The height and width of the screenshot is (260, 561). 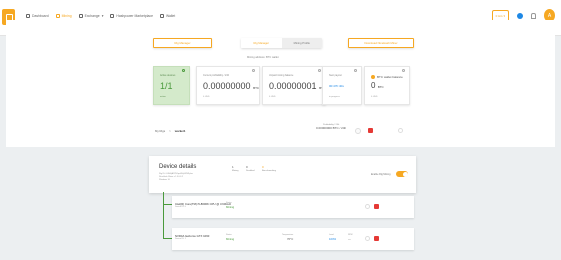 What do you see at coordinates (263, 57) in the screenshot?
I see `mining-address-note: Mining address: BTC wallet` at bounding box center [263, 57].